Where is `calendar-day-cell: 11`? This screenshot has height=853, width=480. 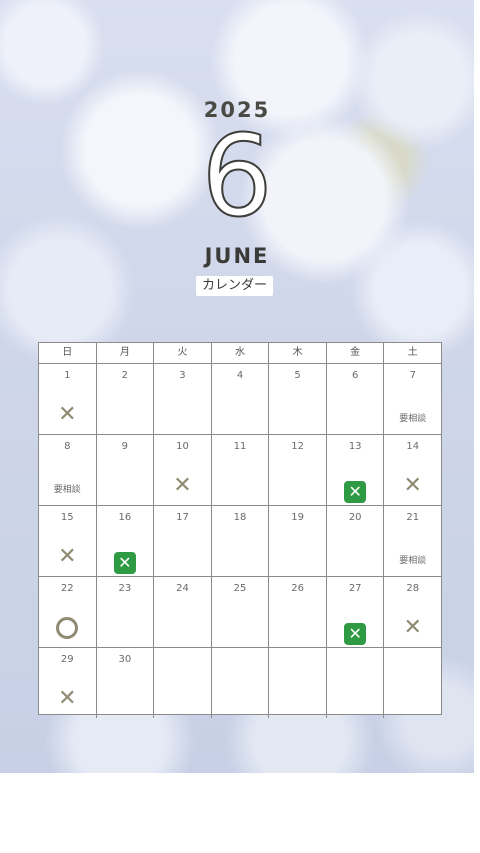
calendar-day-cell: 11 is located at coordinates (241, 470).